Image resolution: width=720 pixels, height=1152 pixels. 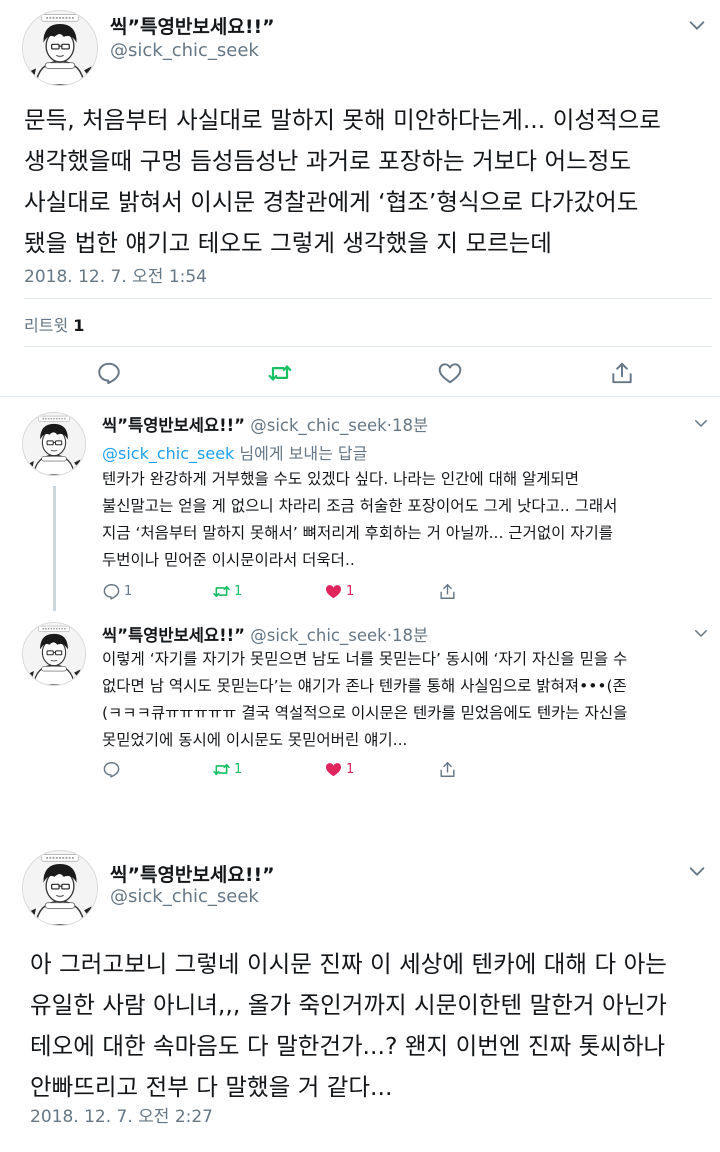 I want to click on retweet-button, so click(x=280, y=373).